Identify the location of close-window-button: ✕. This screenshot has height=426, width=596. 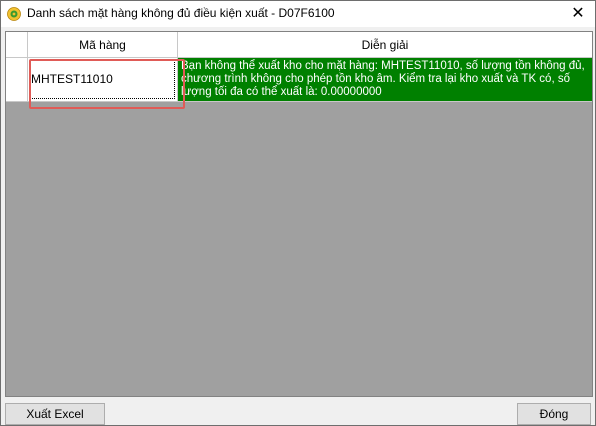
(578, 14).